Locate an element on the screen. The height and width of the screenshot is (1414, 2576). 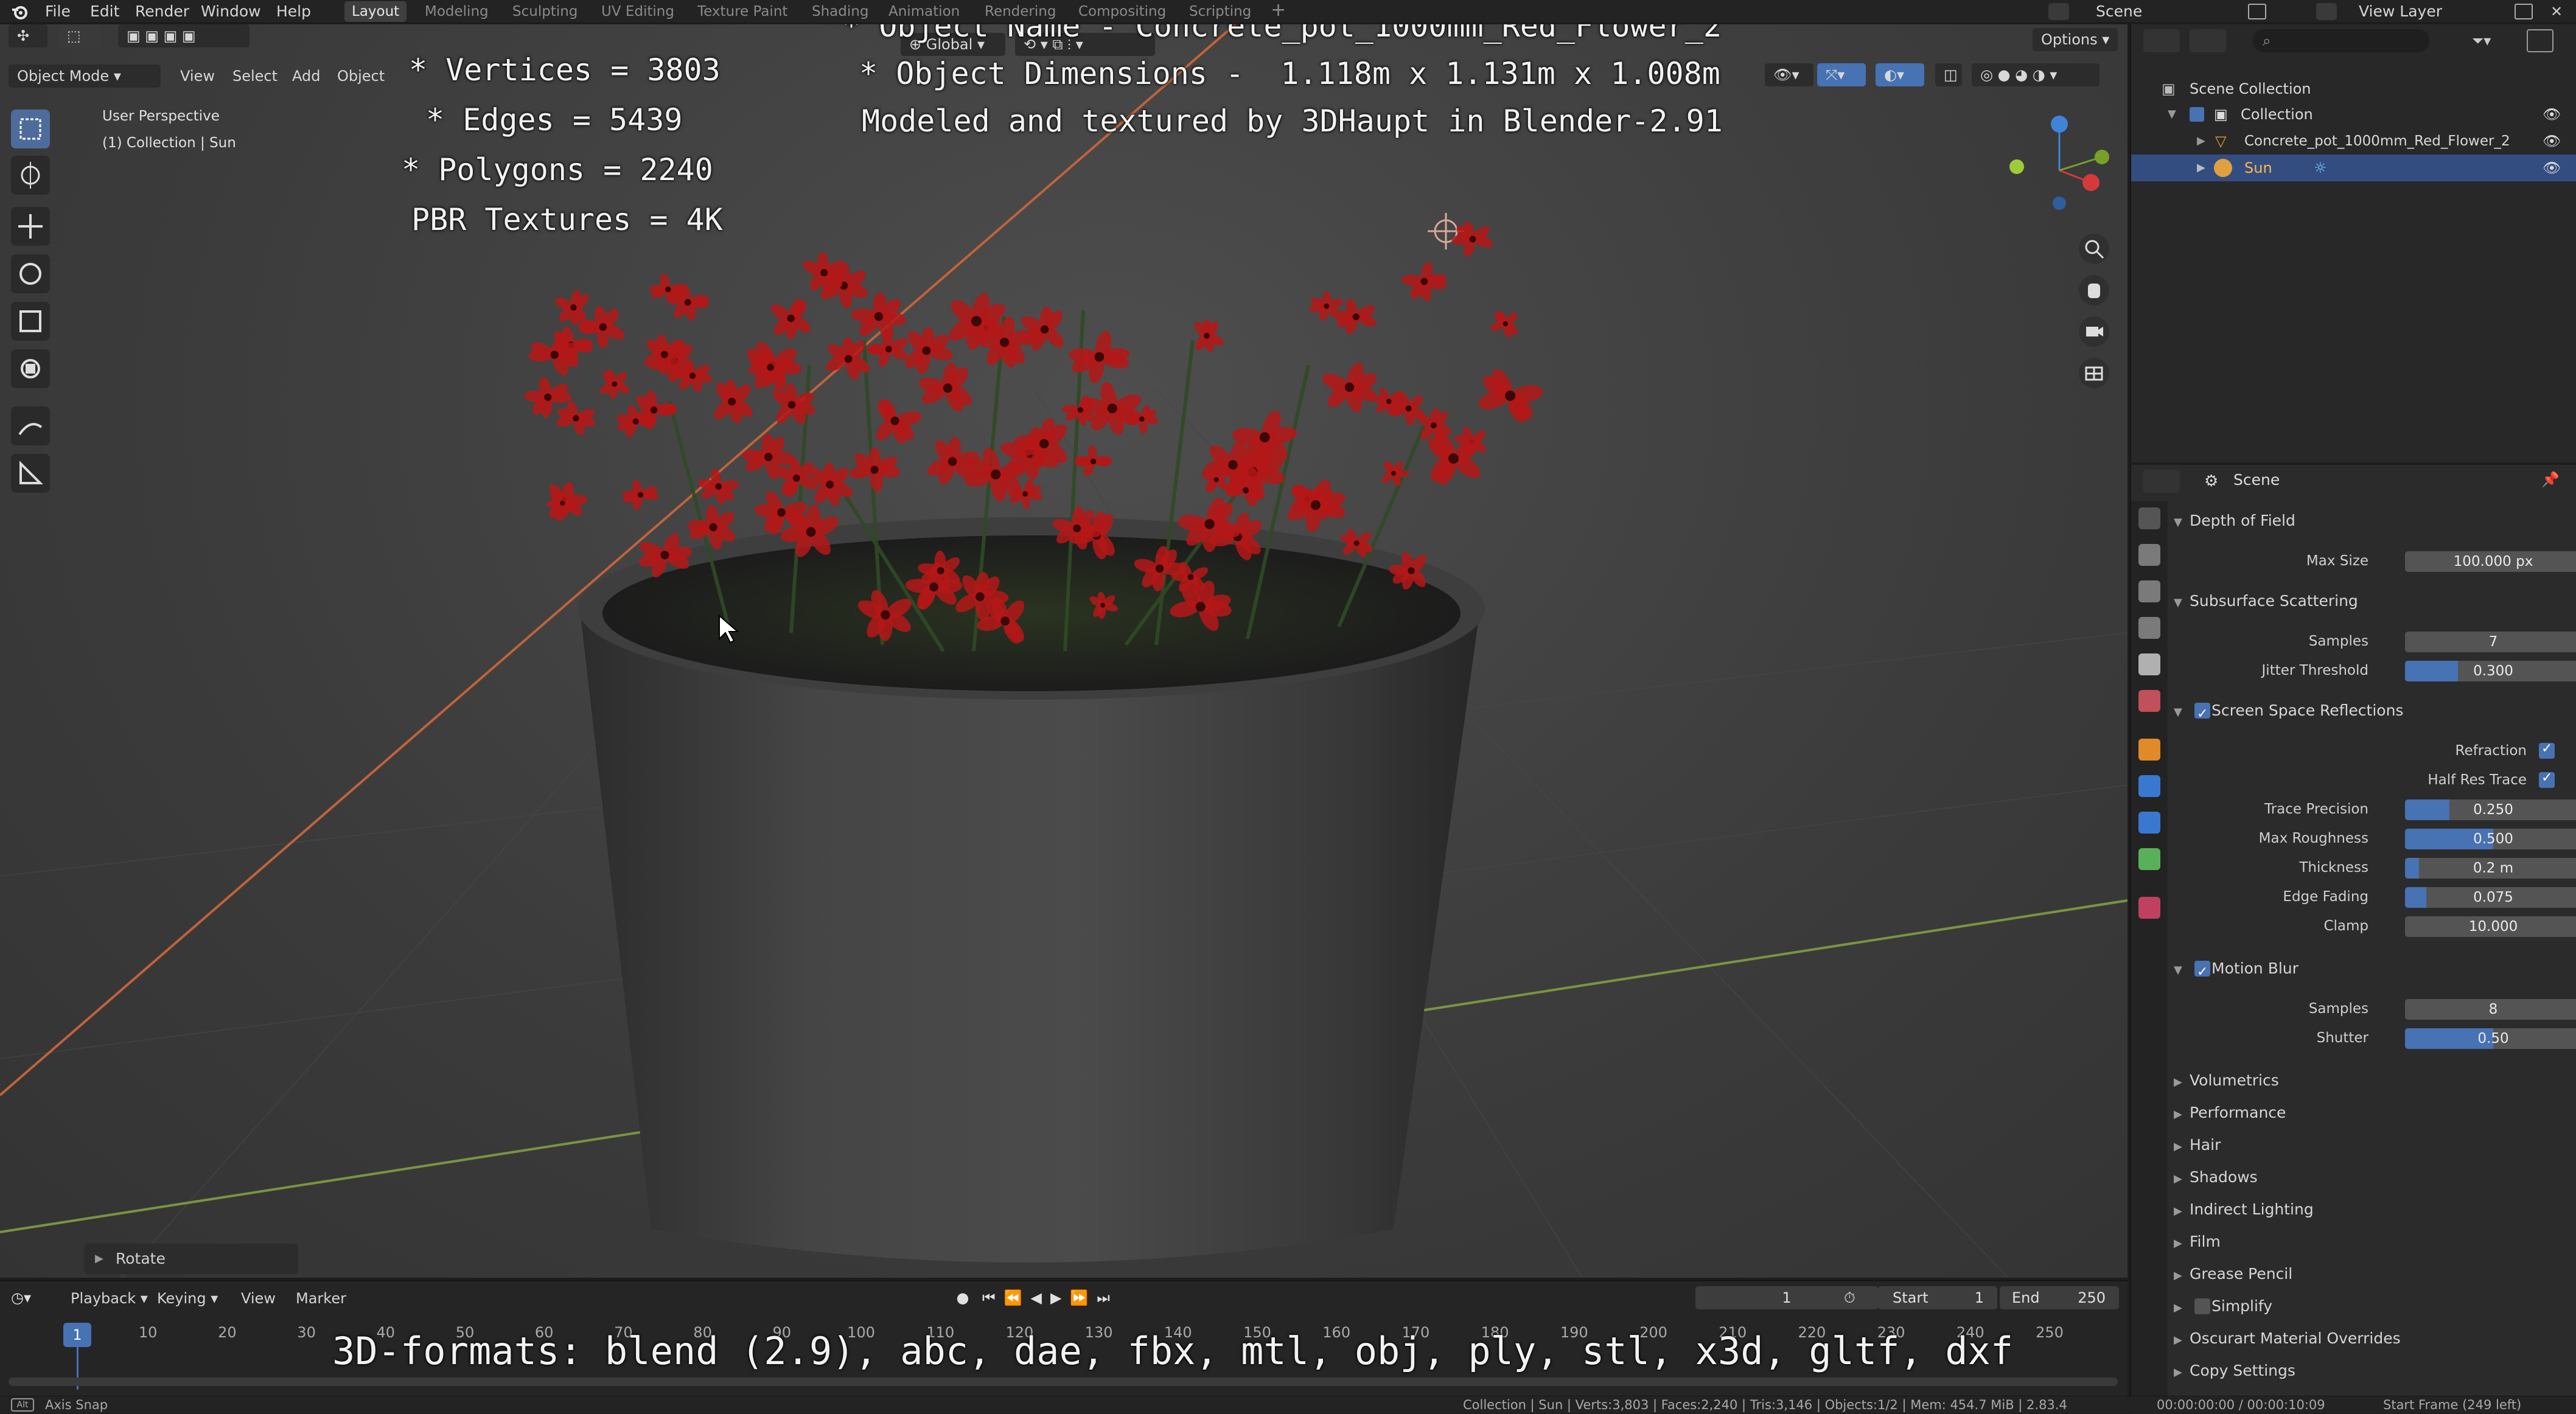
tool-tab-icon is located at coordinates (2149, 518).